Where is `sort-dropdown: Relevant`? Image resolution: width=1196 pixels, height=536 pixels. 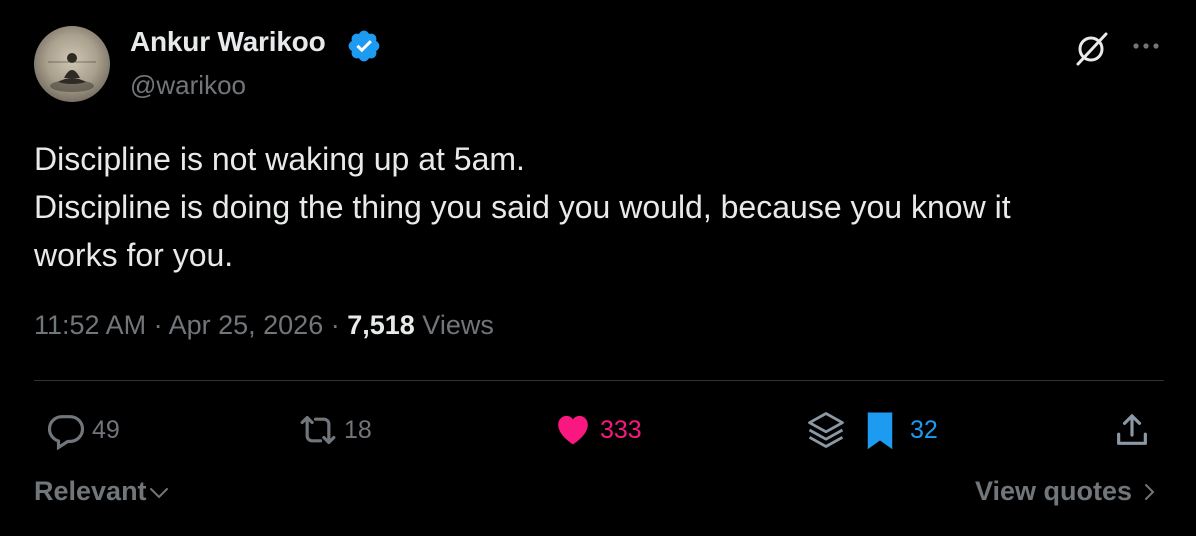
sort-dropdown: Relevant is located at coordinates (102, 491).